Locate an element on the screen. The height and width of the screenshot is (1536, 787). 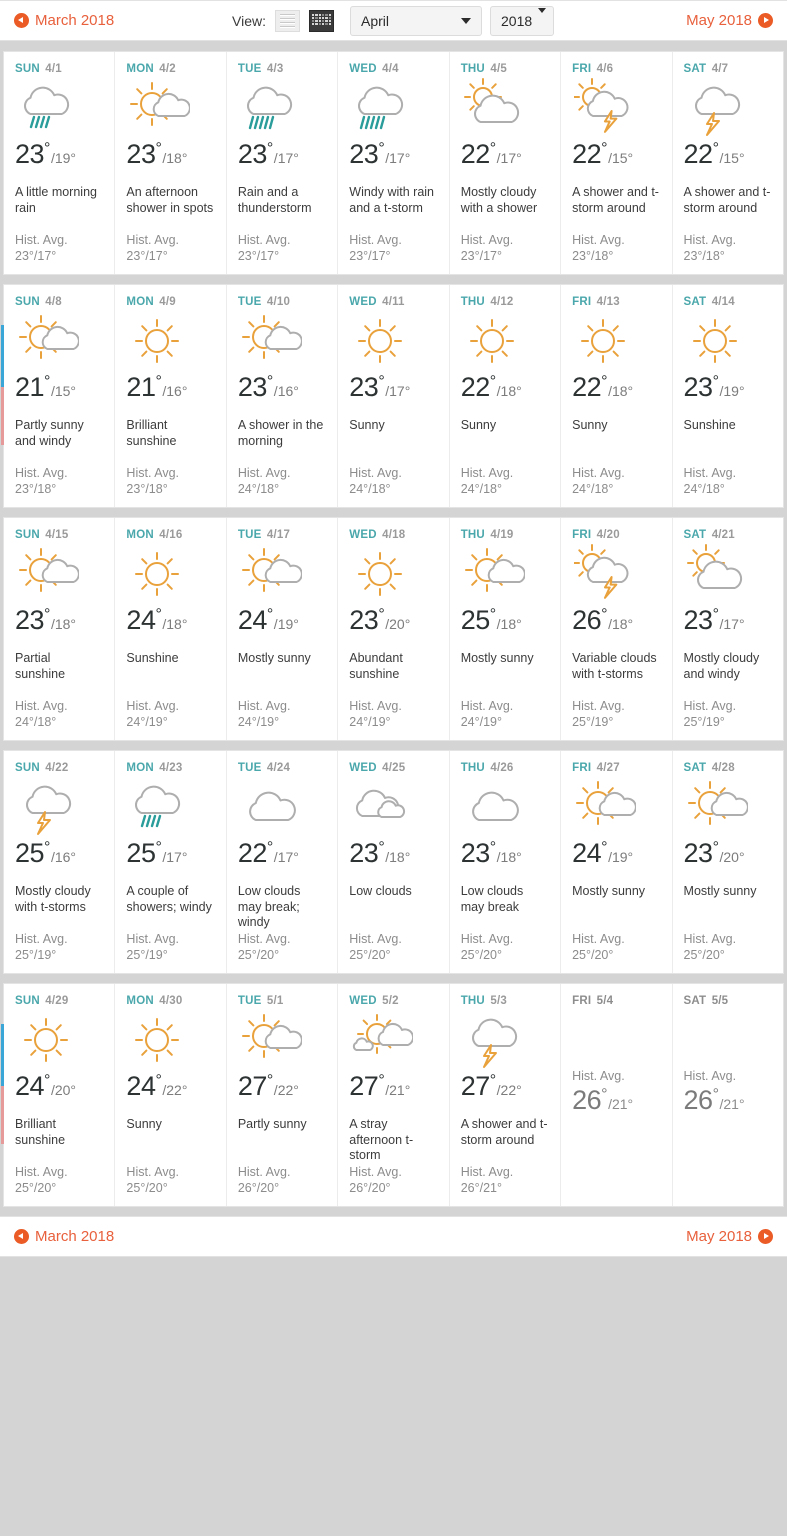
day-date: 4/30 is located at coordinates (171, 1001).